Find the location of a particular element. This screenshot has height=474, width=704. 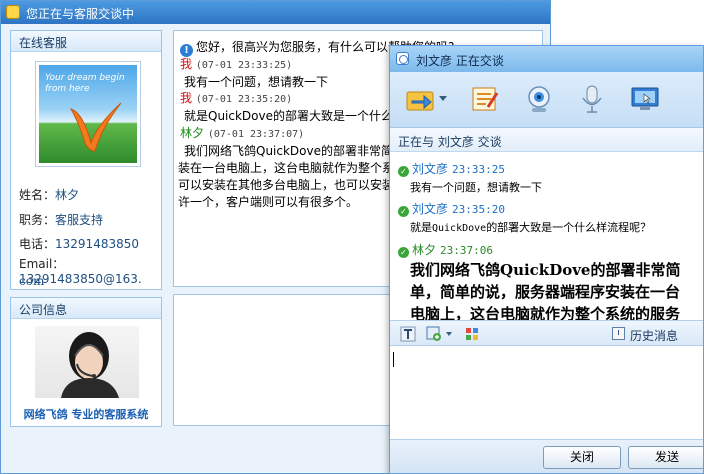

message-header: 我 (07-01 23:33:25) is located at coordinates (236, 63).